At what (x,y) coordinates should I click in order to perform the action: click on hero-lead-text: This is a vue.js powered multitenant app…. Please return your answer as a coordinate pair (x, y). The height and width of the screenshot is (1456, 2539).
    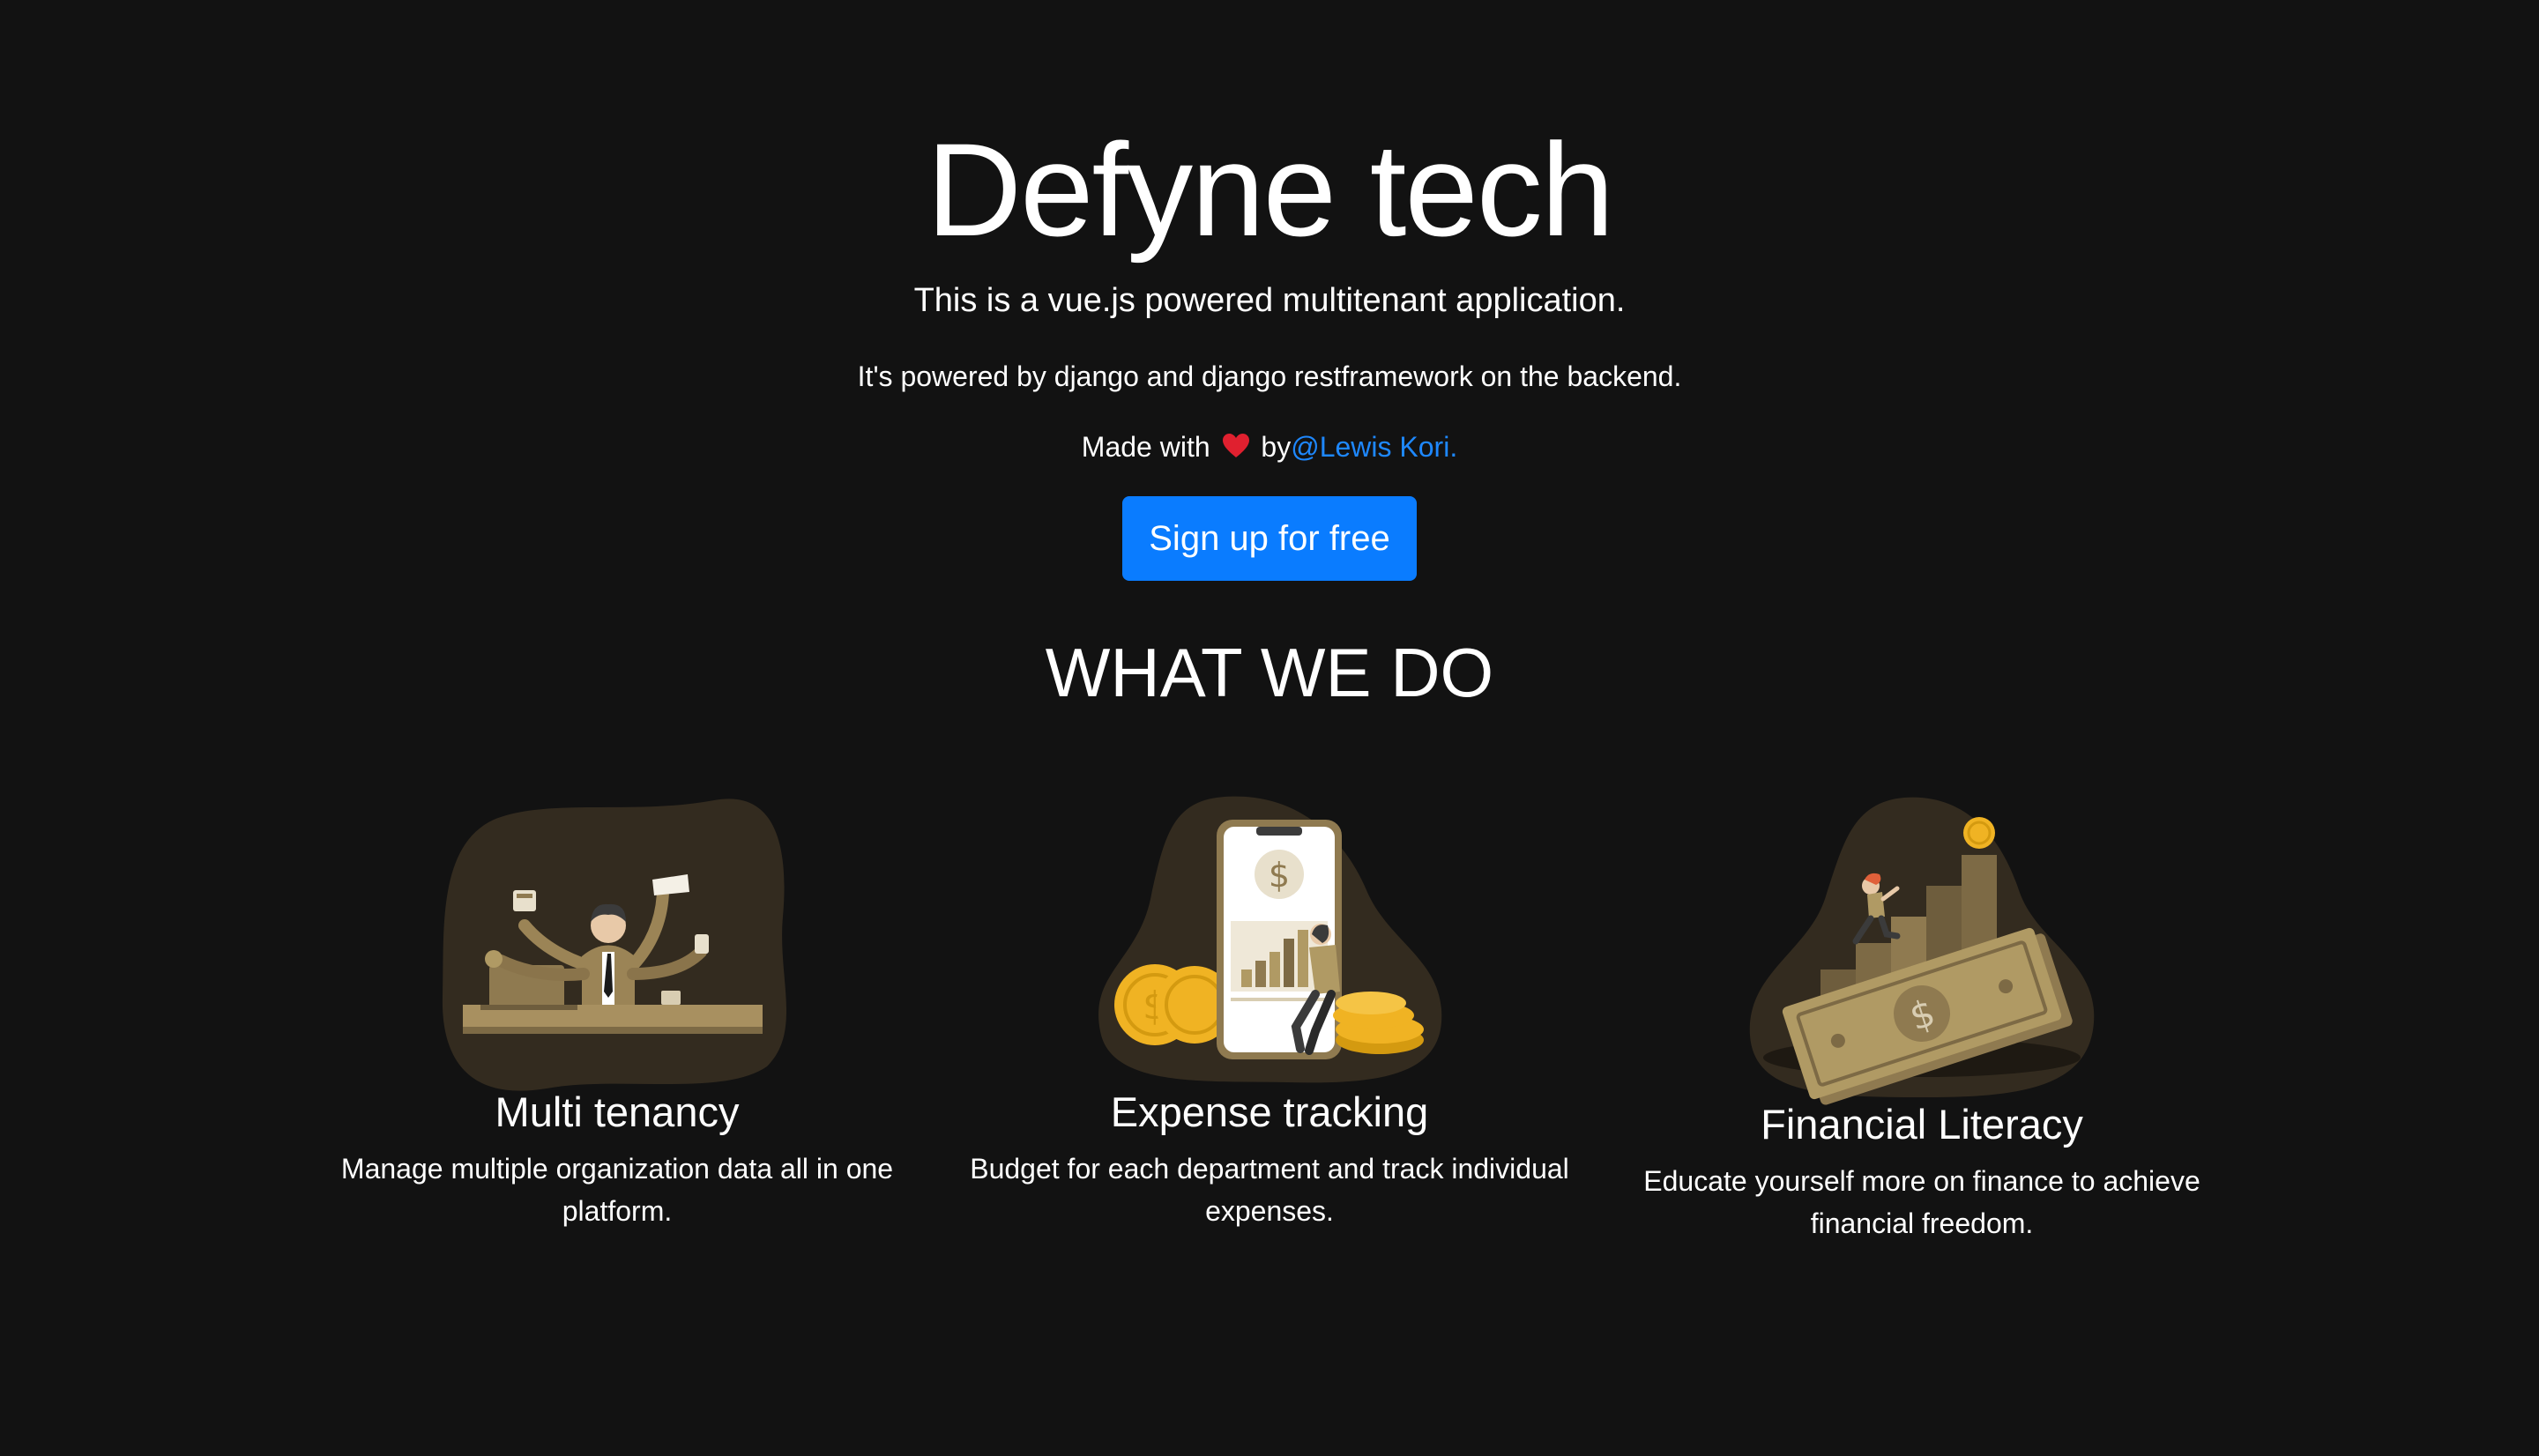
    Looking at the image, I should click on (1269, 300).